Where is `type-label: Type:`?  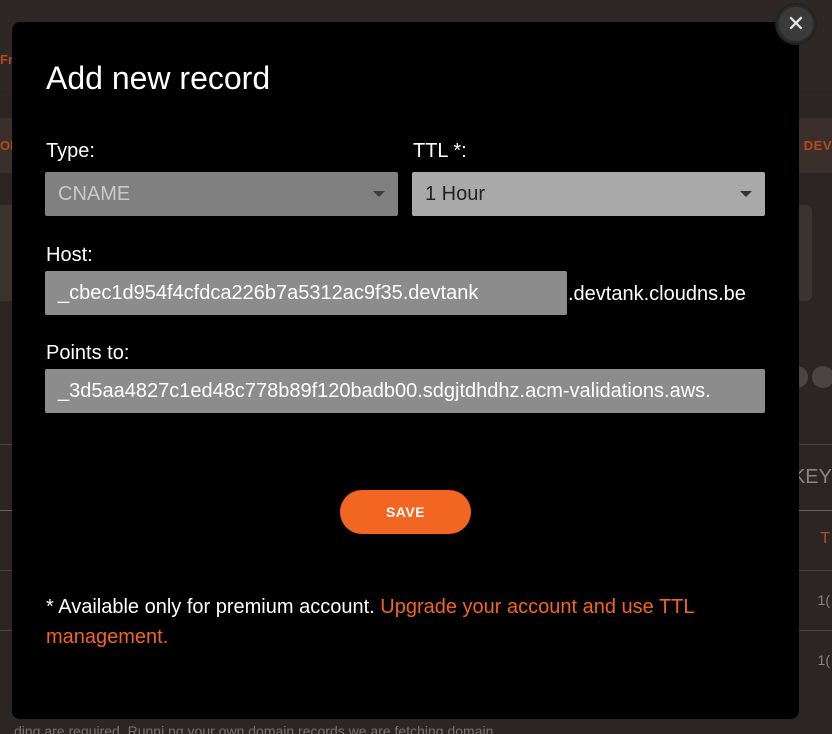
type-label: Type: is located at coordinates (70, 151).